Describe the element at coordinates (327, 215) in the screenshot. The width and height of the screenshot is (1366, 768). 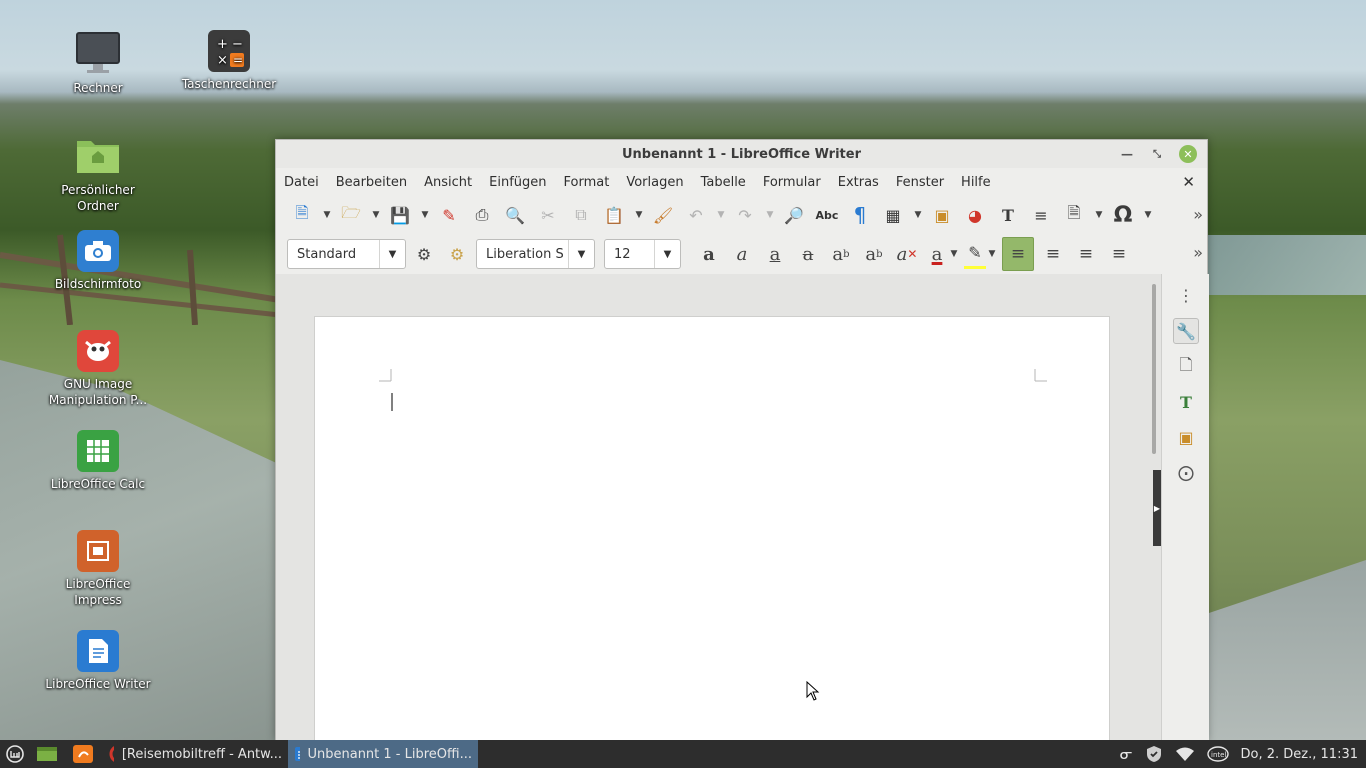
I see `new-dropdown-icon: ▼` at that location.